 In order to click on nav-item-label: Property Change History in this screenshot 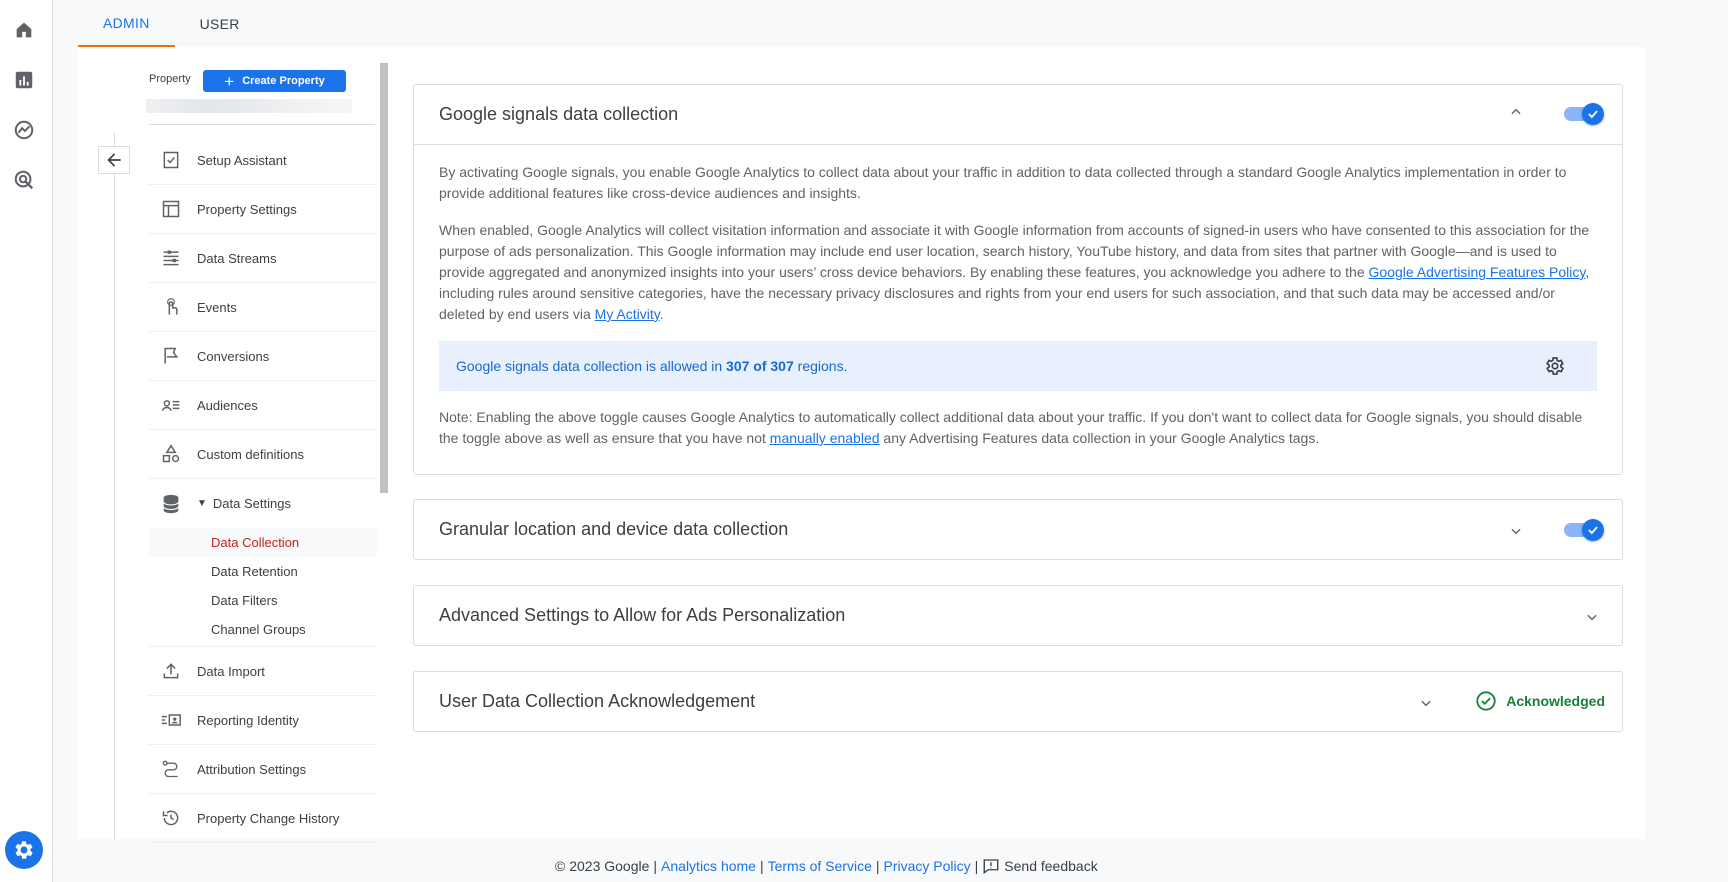, I will do `click(268, 818)`.